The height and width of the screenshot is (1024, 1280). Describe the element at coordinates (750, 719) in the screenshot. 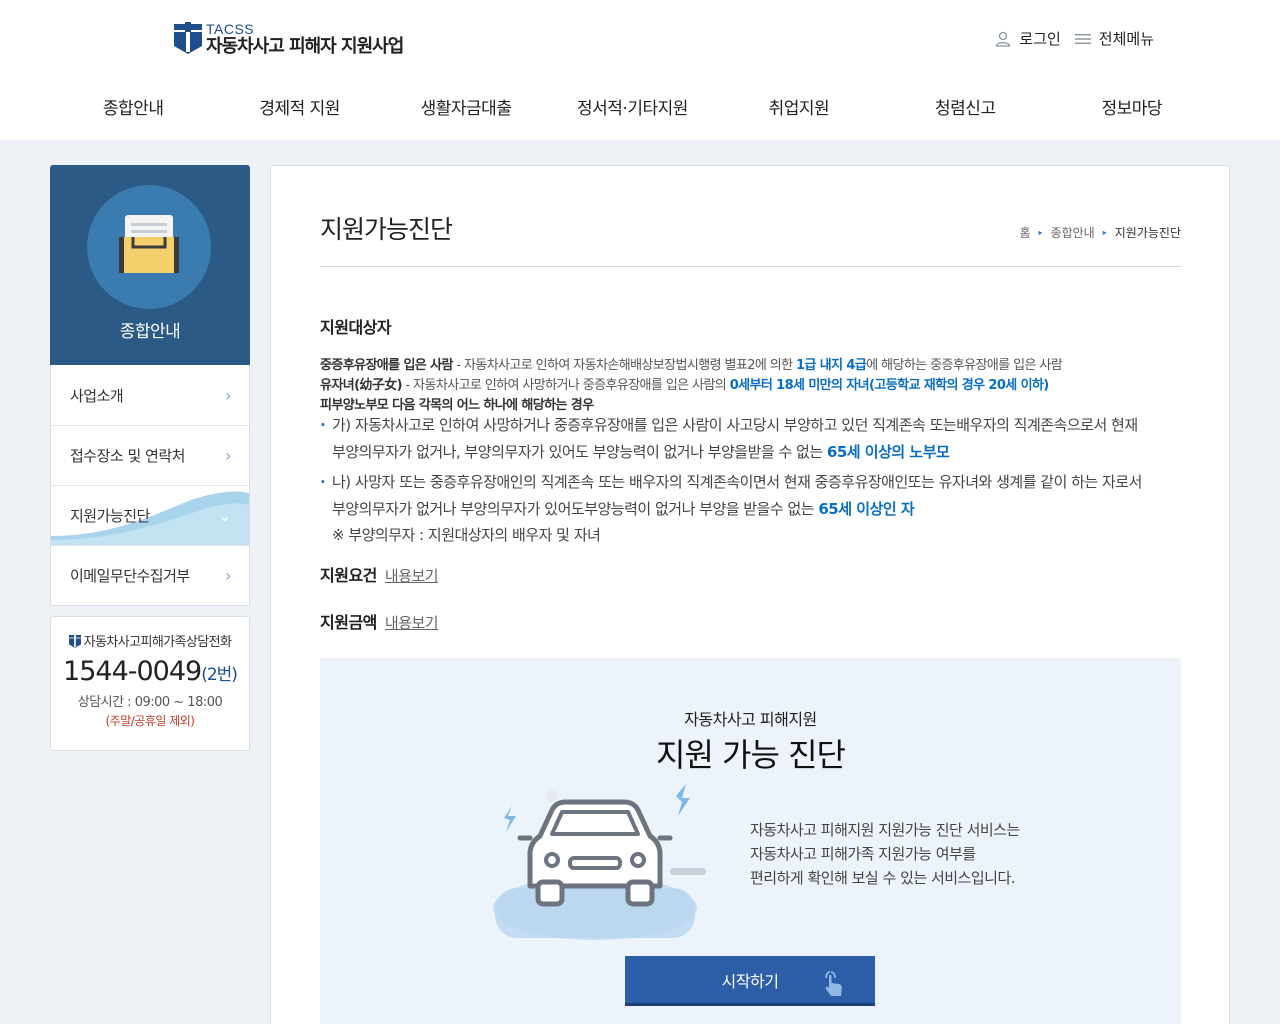

I see `diagnosis-subtitle: 자동차사고 피해지원` at that location.